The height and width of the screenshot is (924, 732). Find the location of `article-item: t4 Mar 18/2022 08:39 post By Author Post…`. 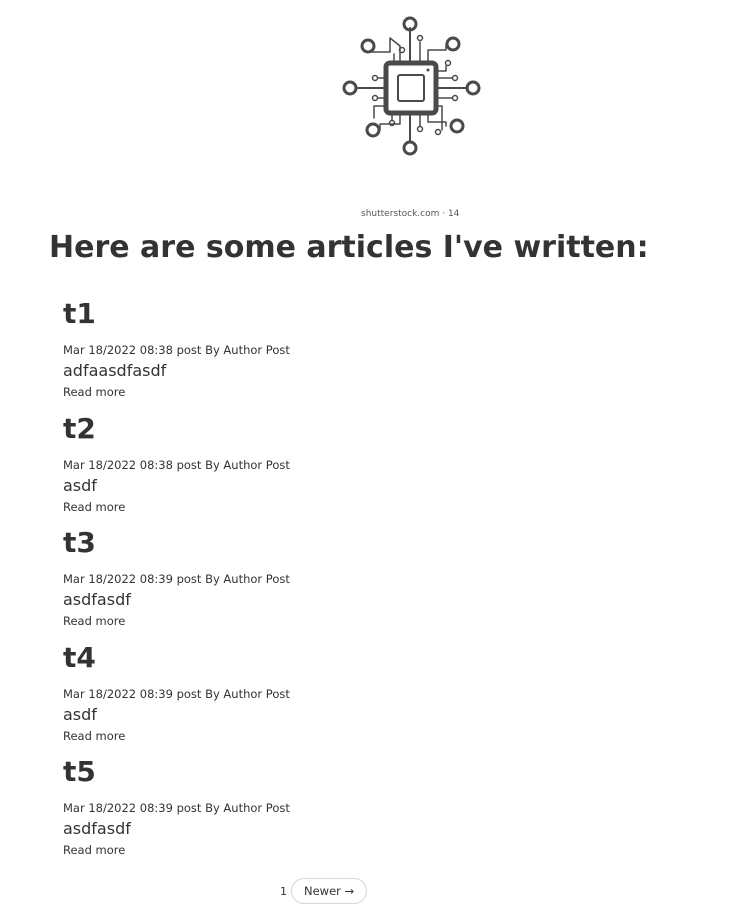

article-item: t4 Mar 18/2022 08:39 post By Author Post… is located at coordinates (363, 693).